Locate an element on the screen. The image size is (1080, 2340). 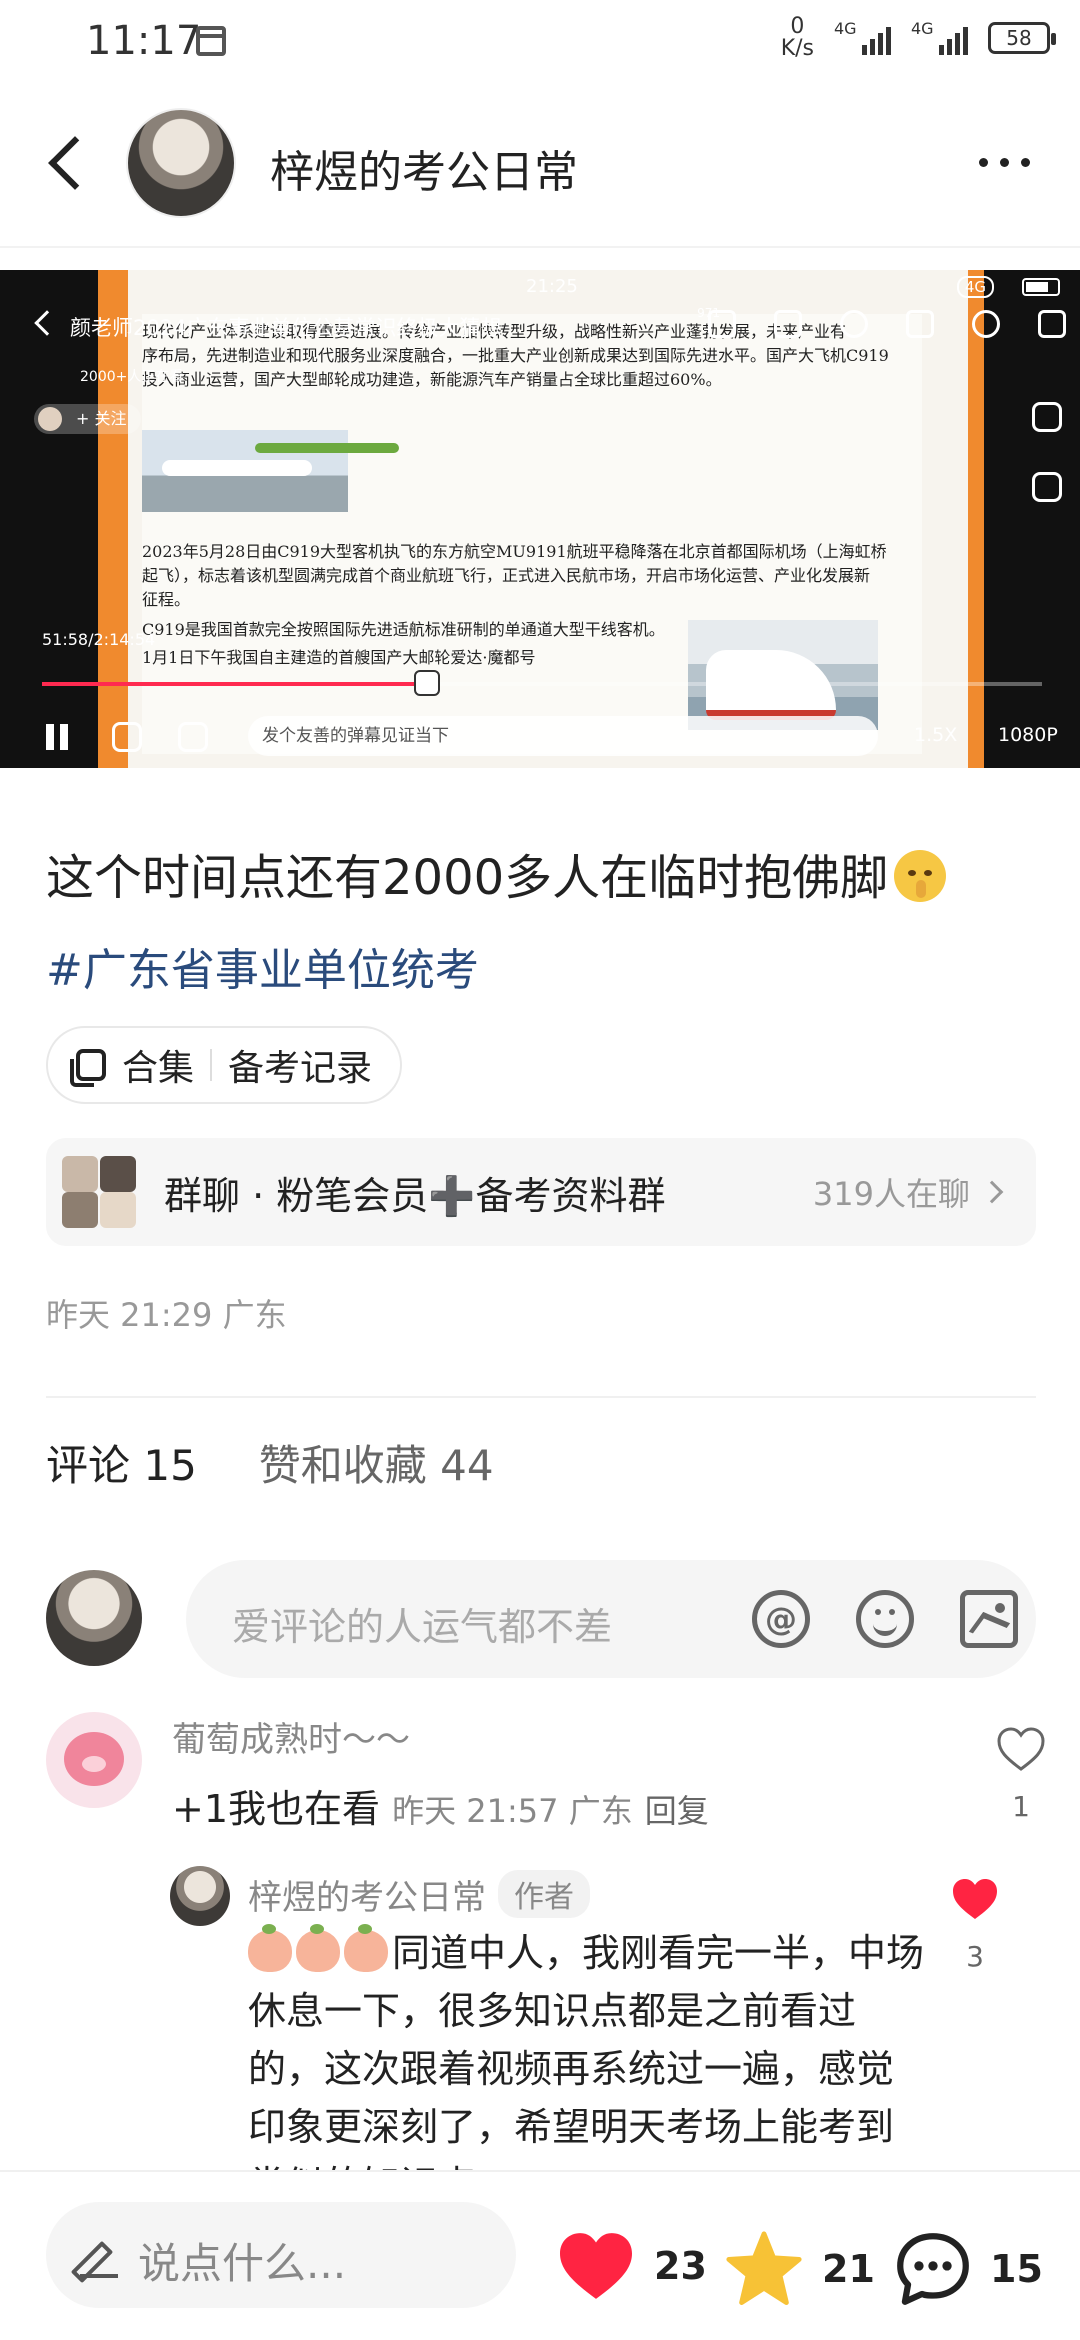
post-time: 昨天 21:29 广东 is located at coordinates (166, 1315).